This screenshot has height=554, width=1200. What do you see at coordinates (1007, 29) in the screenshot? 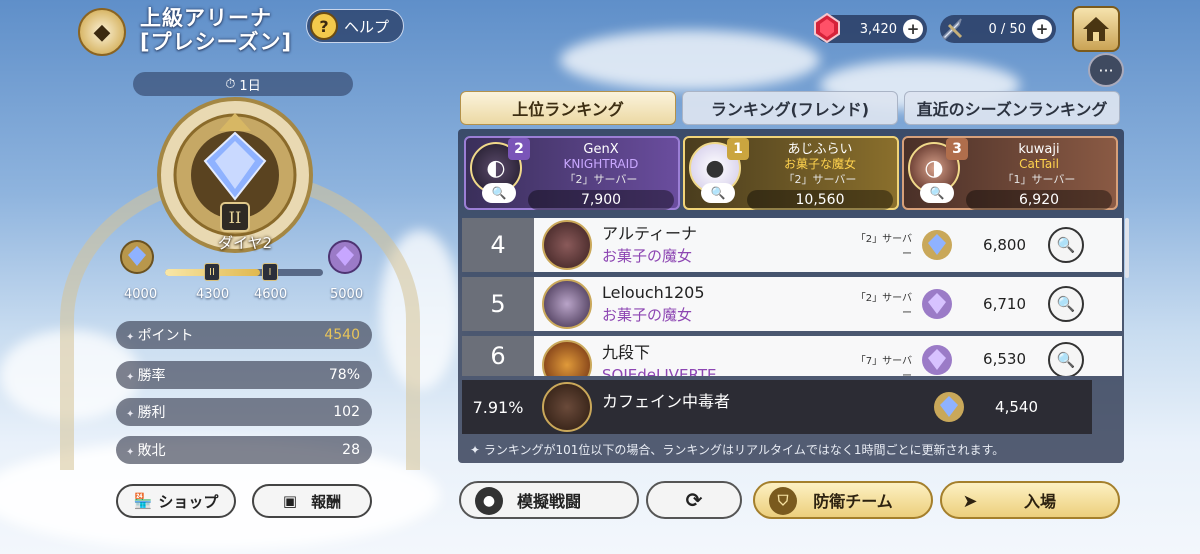
I see `ticket-value: 0 / 50` at bounding box center [1007, 29].